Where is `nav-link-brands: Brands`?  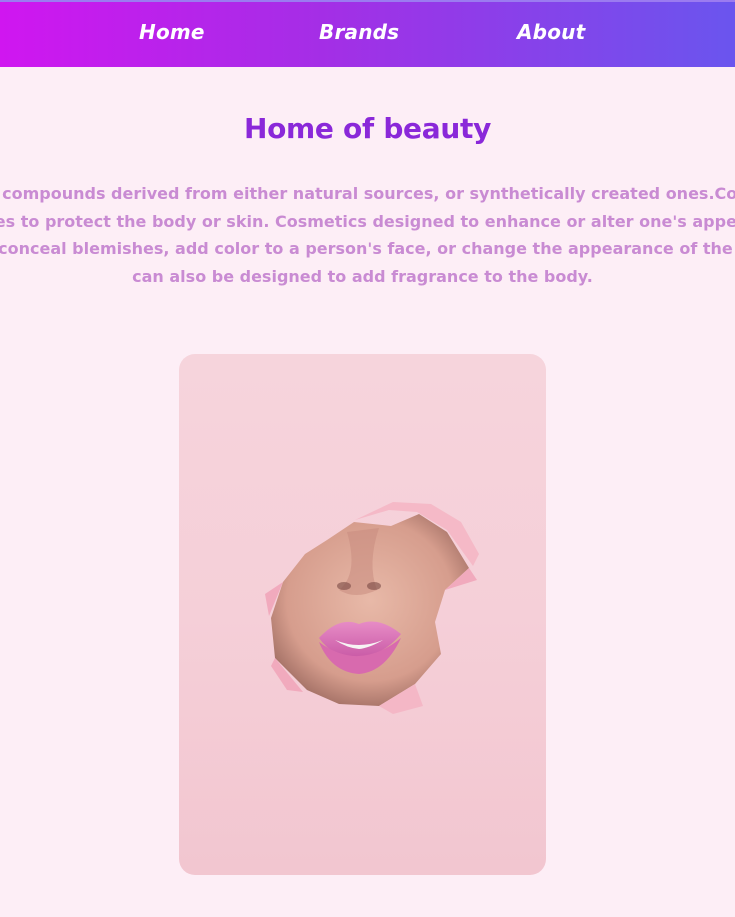 nav-link-brands: Brands is located at coordinates (359, 32).